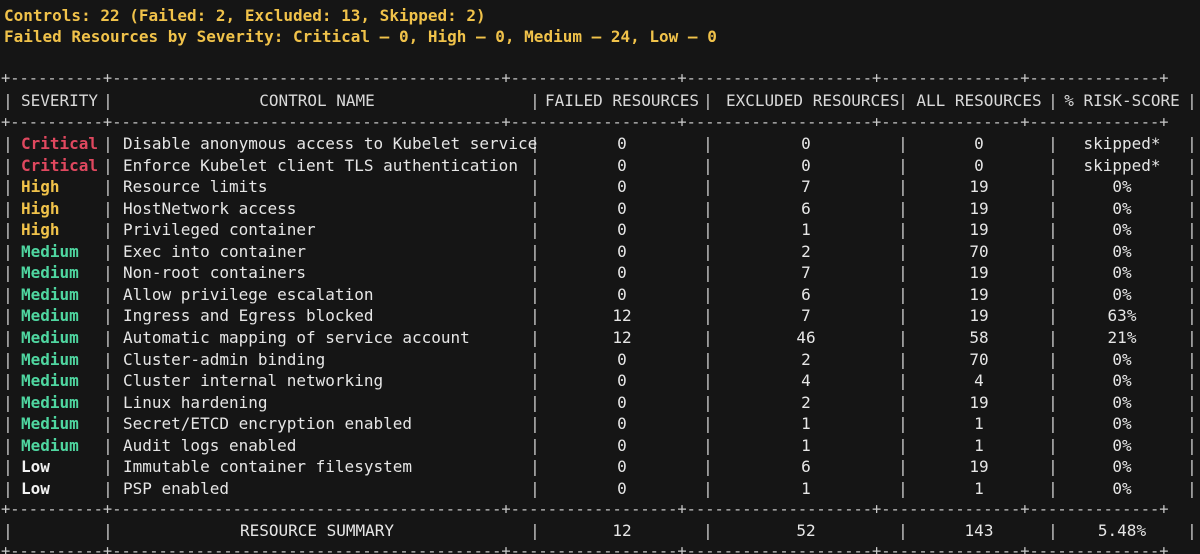  What do you see at coordinates (622, 337) in the screenshot?
I see `failed-resources-count: 12` at bounding box center [622, 337].